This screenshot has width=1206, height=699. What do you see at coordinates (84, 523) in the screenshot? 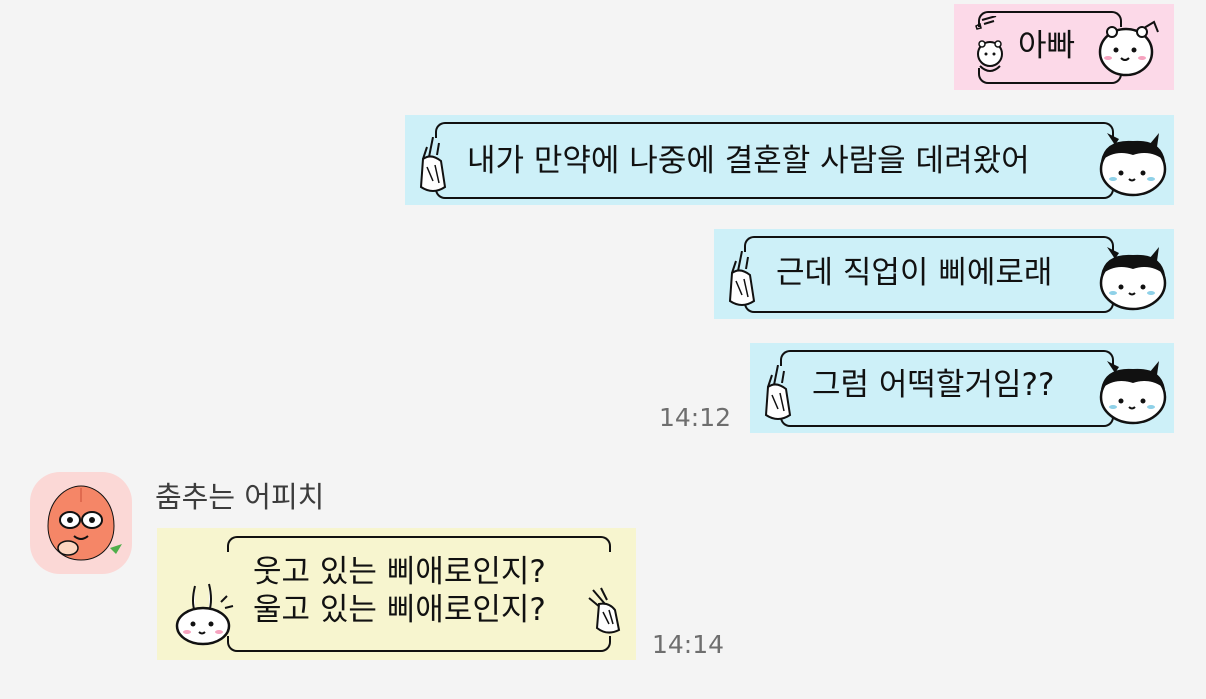
I see `apeach-avatar-icon` at bounding box center [84, 523].